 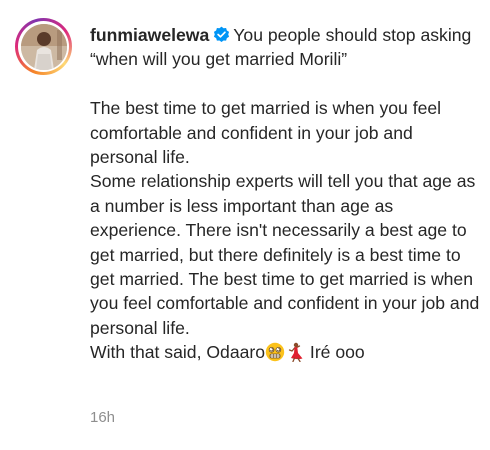 What do you see at coordinates (178, 352) in the screenshot?
I see `closing-text-start: With that said, Odaaro` at bounding box center [178, 352].